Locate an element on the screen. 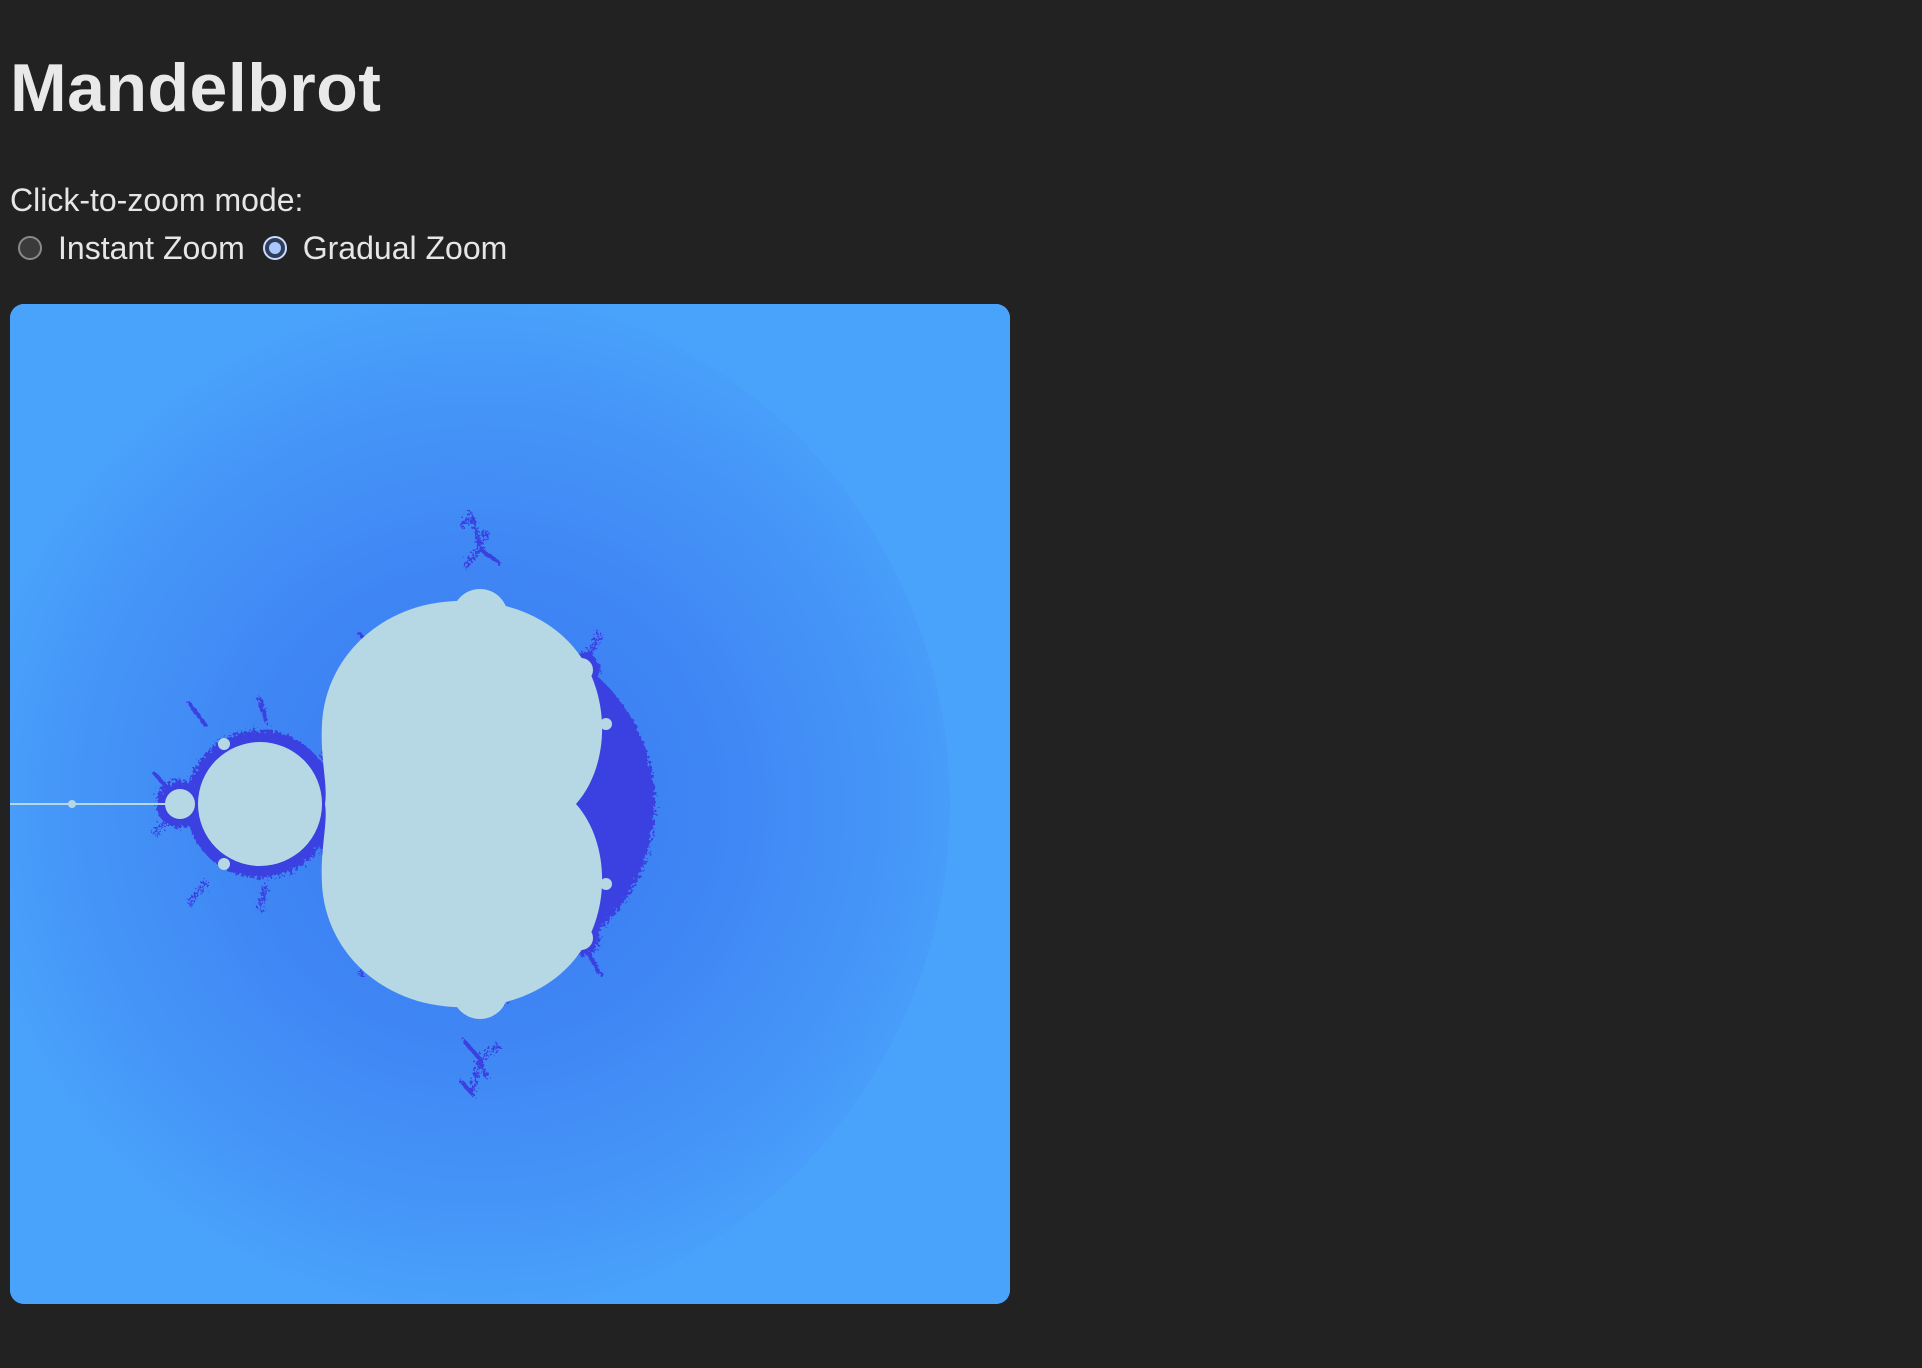 This screenshot has width=1922, height=1368. gradual-zoom-option: Gradual Zoom is located at coordinates (385, 248).